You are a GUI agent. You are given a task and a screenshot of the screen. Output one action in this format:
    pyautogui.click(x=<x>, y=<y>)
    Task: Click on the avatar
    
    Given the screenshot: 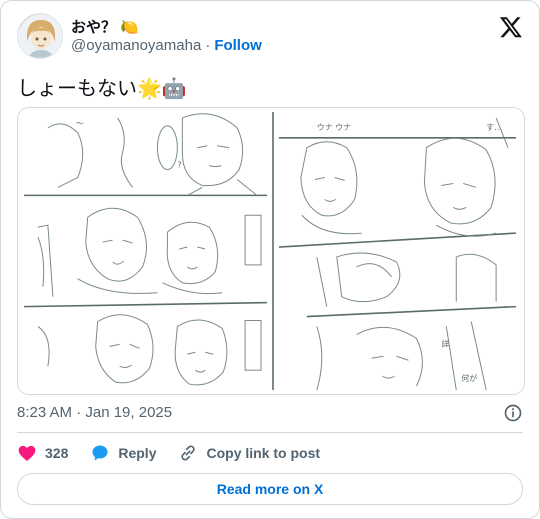 What is the action you would take?
    pyautogui.click(x=40, y=36)
    